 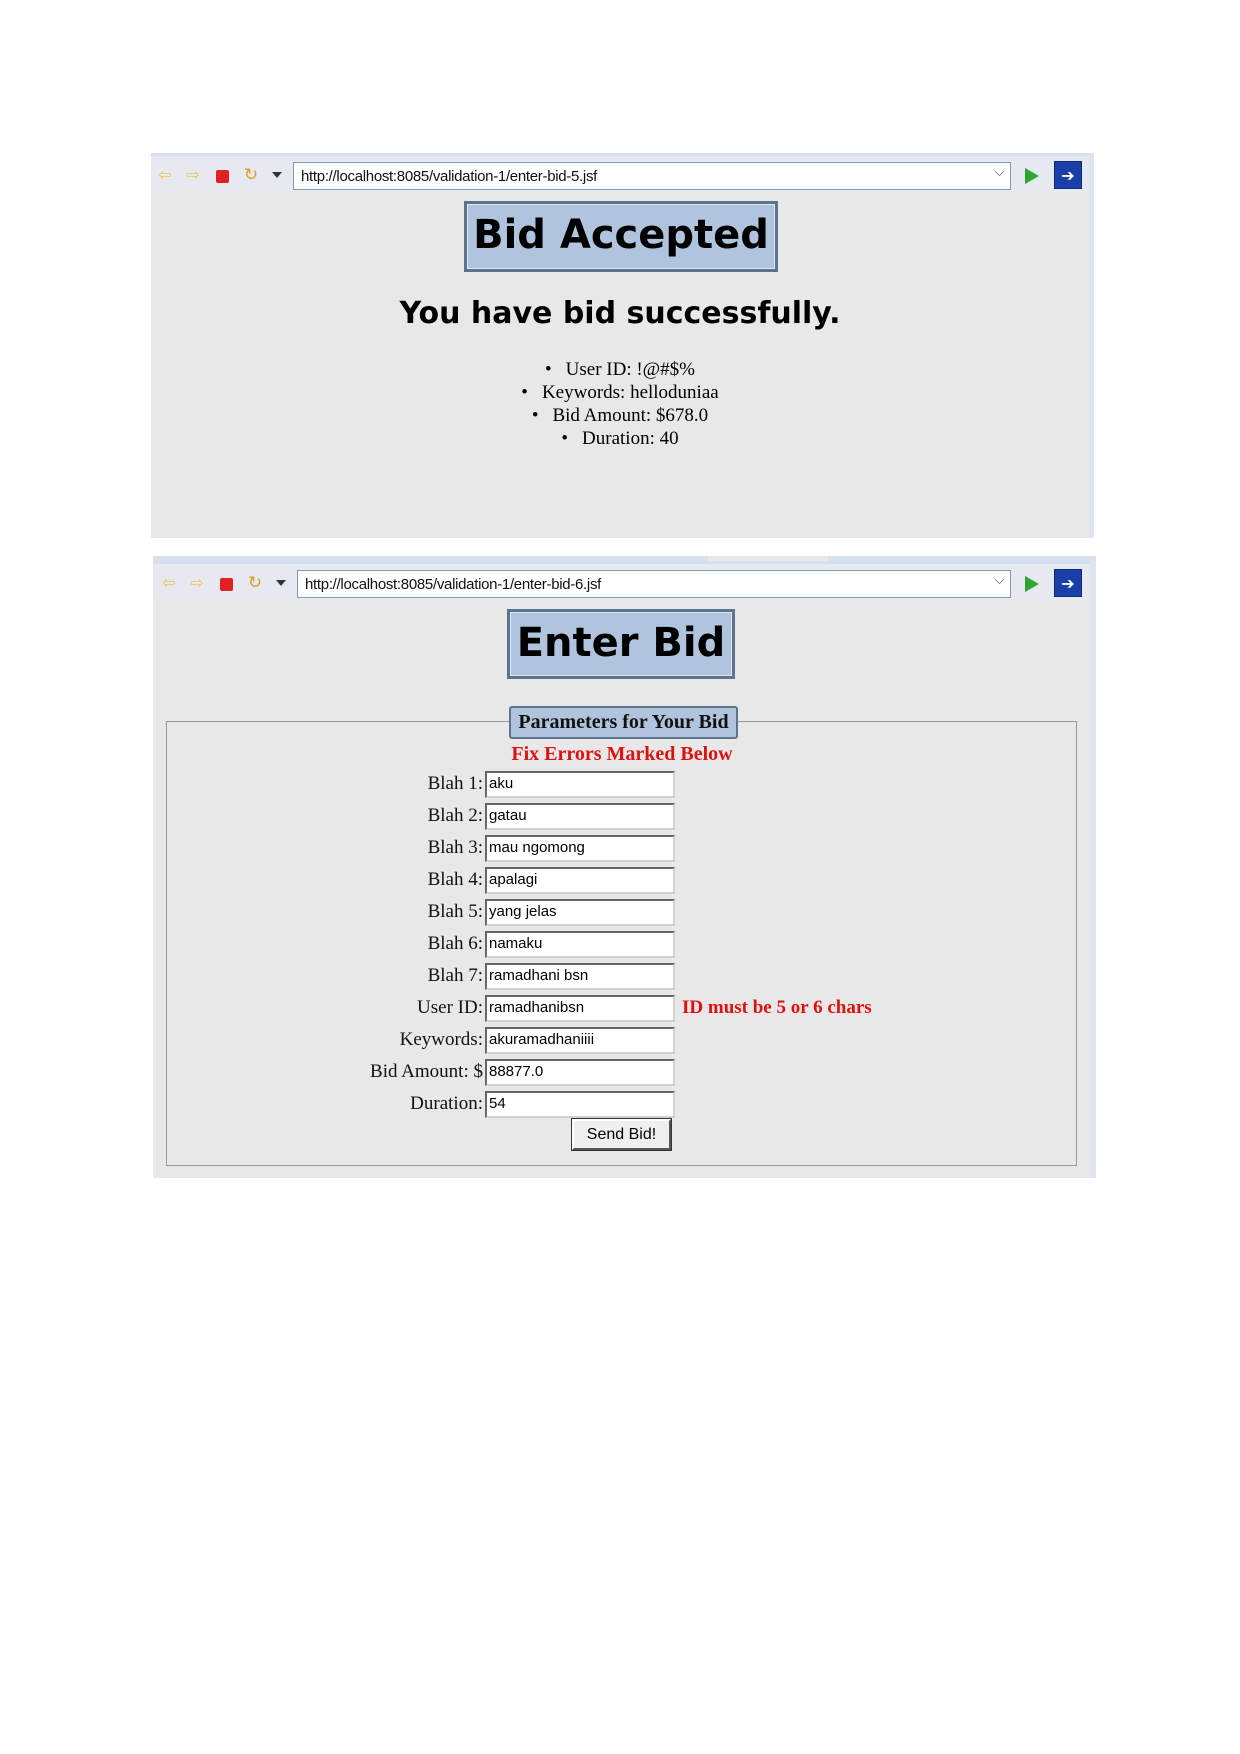 I want to click on duration-input: 54, so click(x=580, y=1104).